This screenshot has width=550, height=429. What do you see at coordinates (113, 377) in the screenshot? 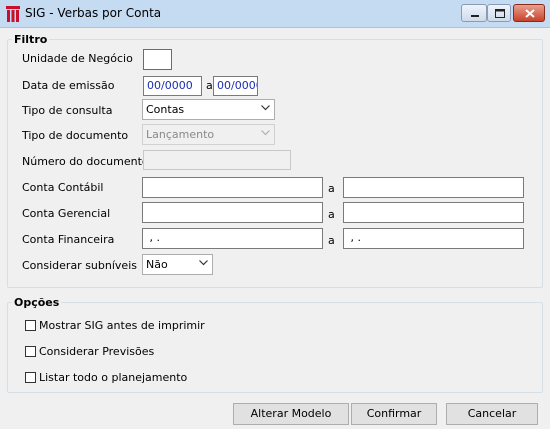
I see `listar-planejamento-label: Listar todo o planejamento` at bounding box center [113, 377].